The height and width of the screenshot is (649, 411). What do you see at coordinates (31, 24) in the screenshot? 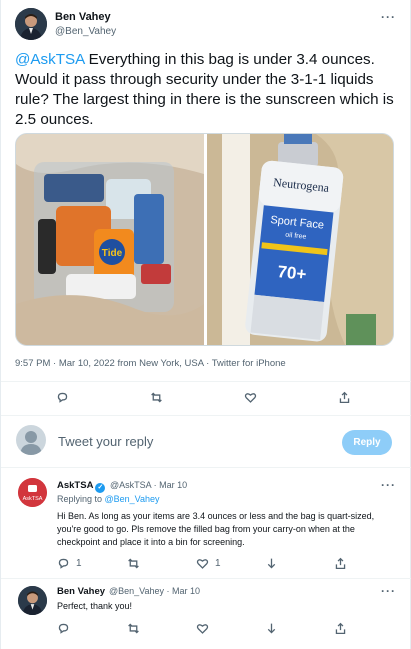
I see `author-avatar` at bounding box center [31, 24].